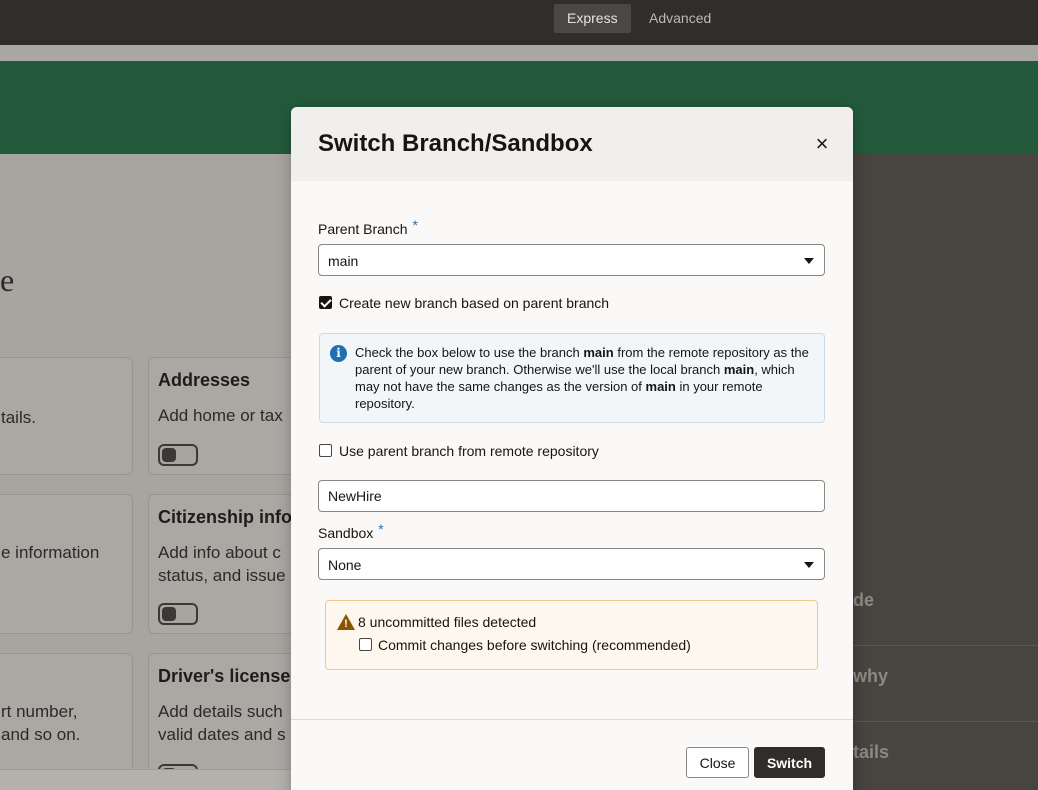 This screenshot has width=1038, height=790. What do you see at coordinates (222, 575) in the screenshot?
I see `card-desc-2: status, and issue` at bounding box center [222, 575].